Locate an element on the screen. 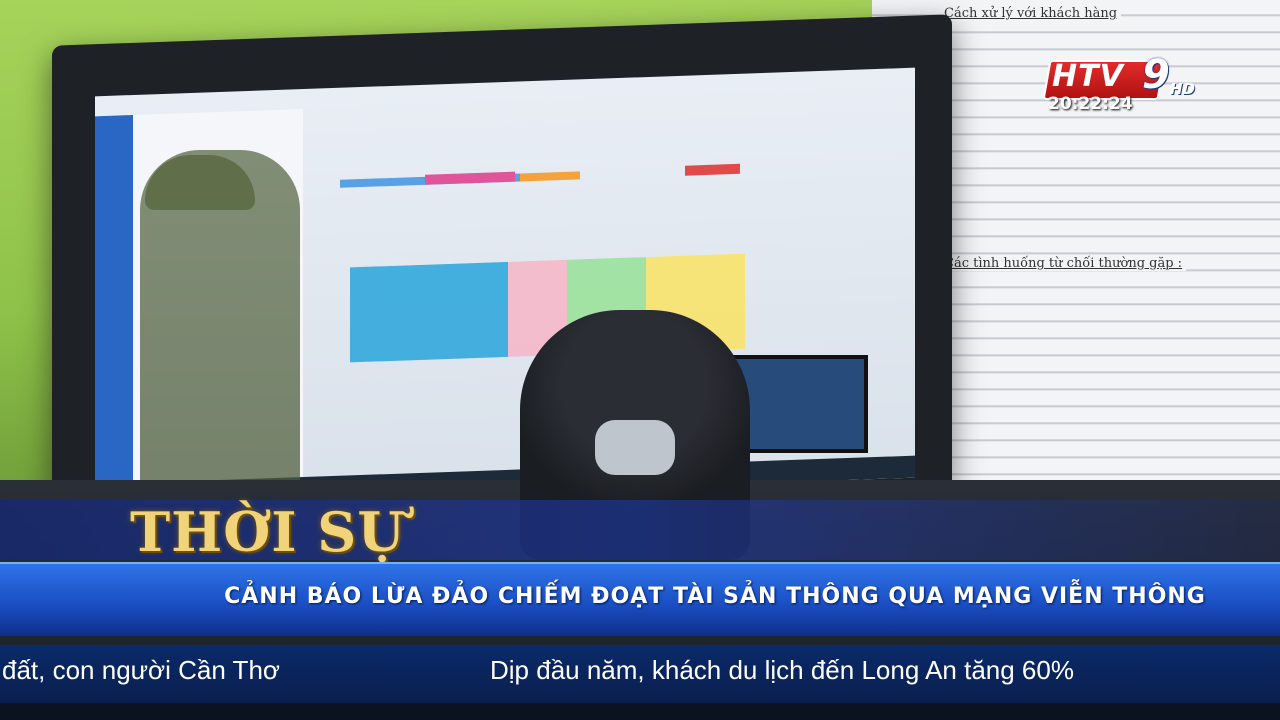  document-subheading: Các tình huống từ chối thường gặp : is located at coordinates (1063, 263).